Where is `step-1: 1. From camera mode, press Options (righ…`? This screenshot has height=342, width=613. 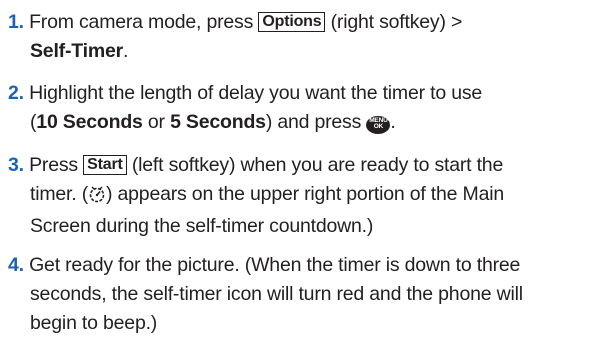 step-1: 1. From camera mode, press Options (righ… is located at coordinates (235, 36).